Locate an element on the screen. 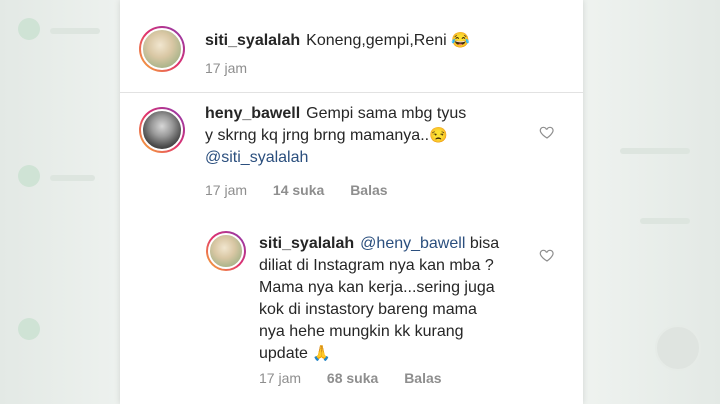 The image size is (720, 404). comment-line: Gempi sama mbg tyus is located at coordinates (386, 113).